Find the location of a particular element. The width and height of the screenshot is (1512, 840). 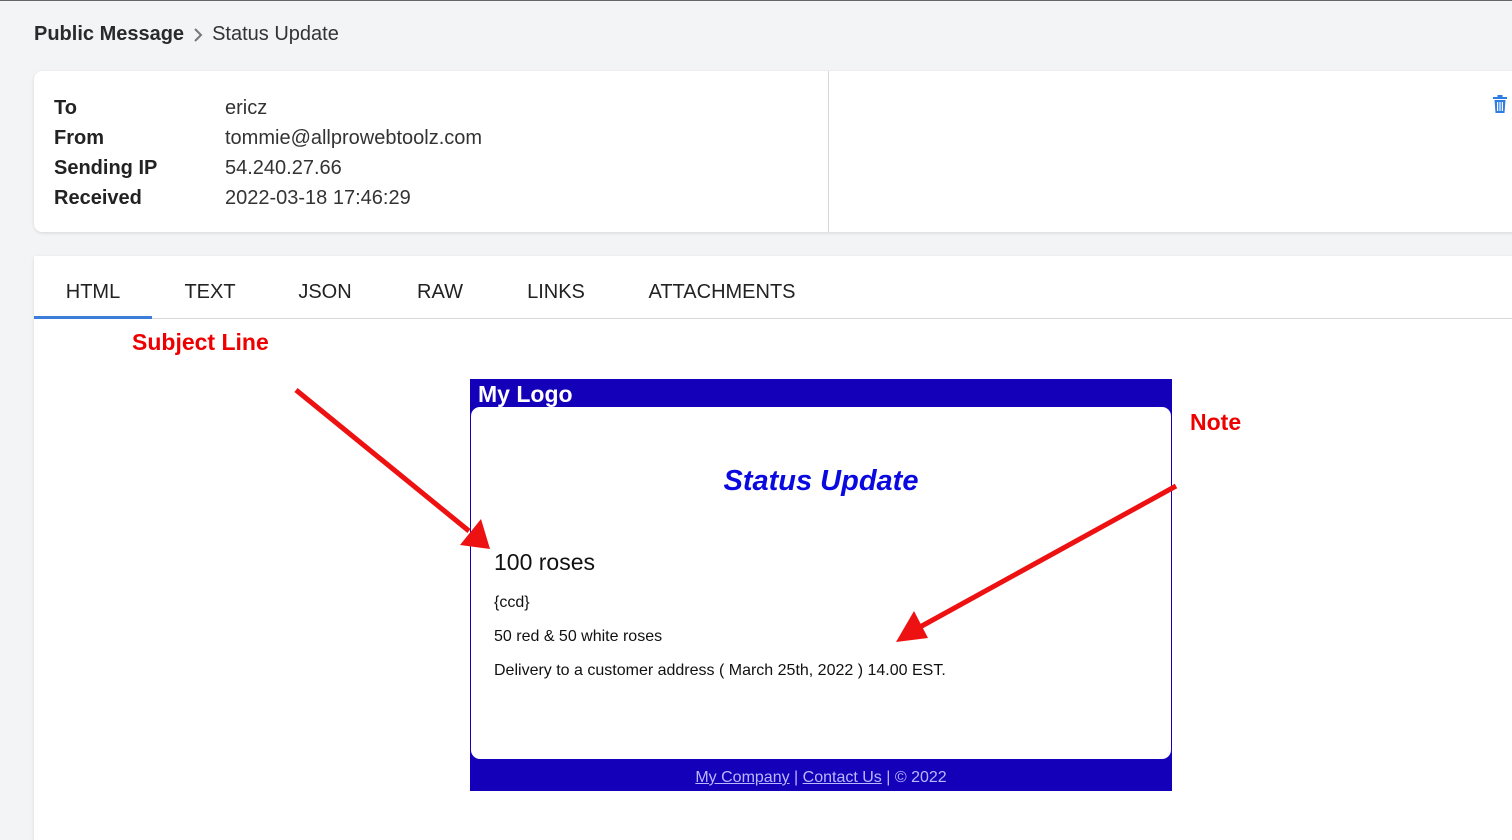

trash-icon is located at coordinates (1500, 106).